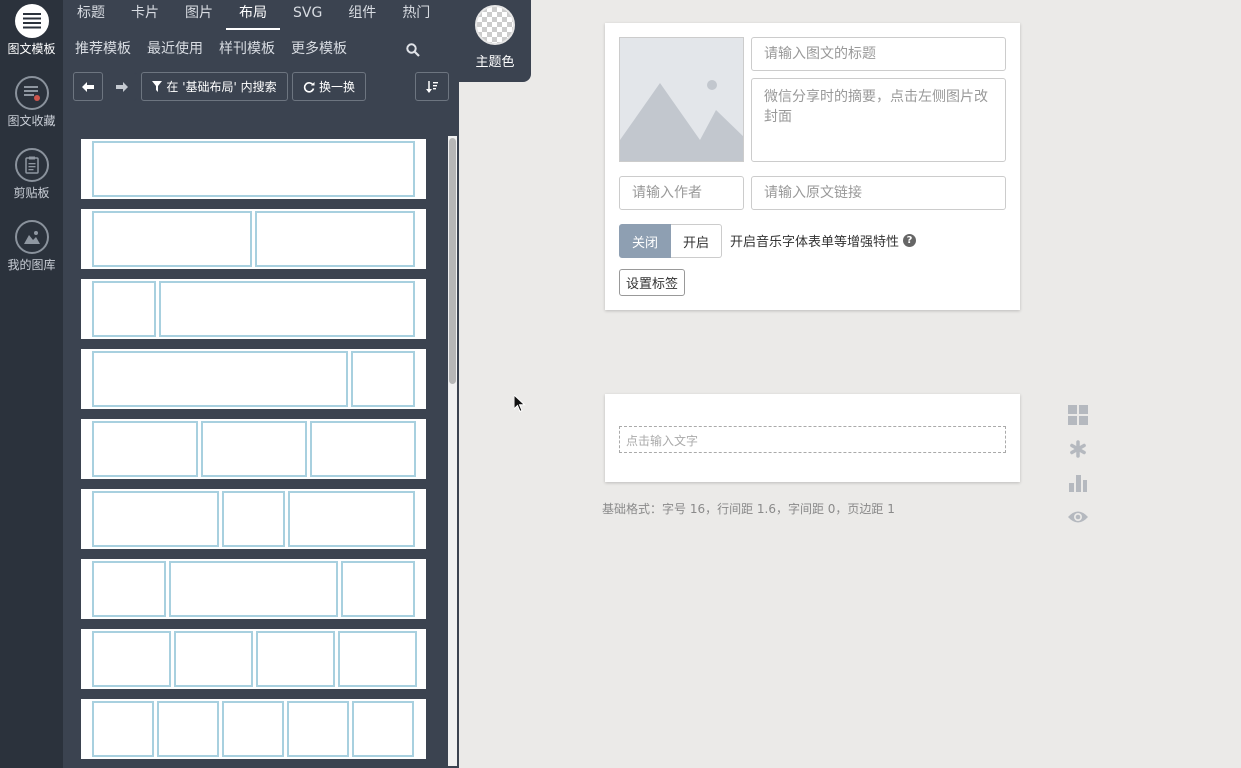 The height and width of the screenshot is (768, 1241). I want to click on scoped-search-button: 在 '基础布局' 内搜索, so click(214, 86).